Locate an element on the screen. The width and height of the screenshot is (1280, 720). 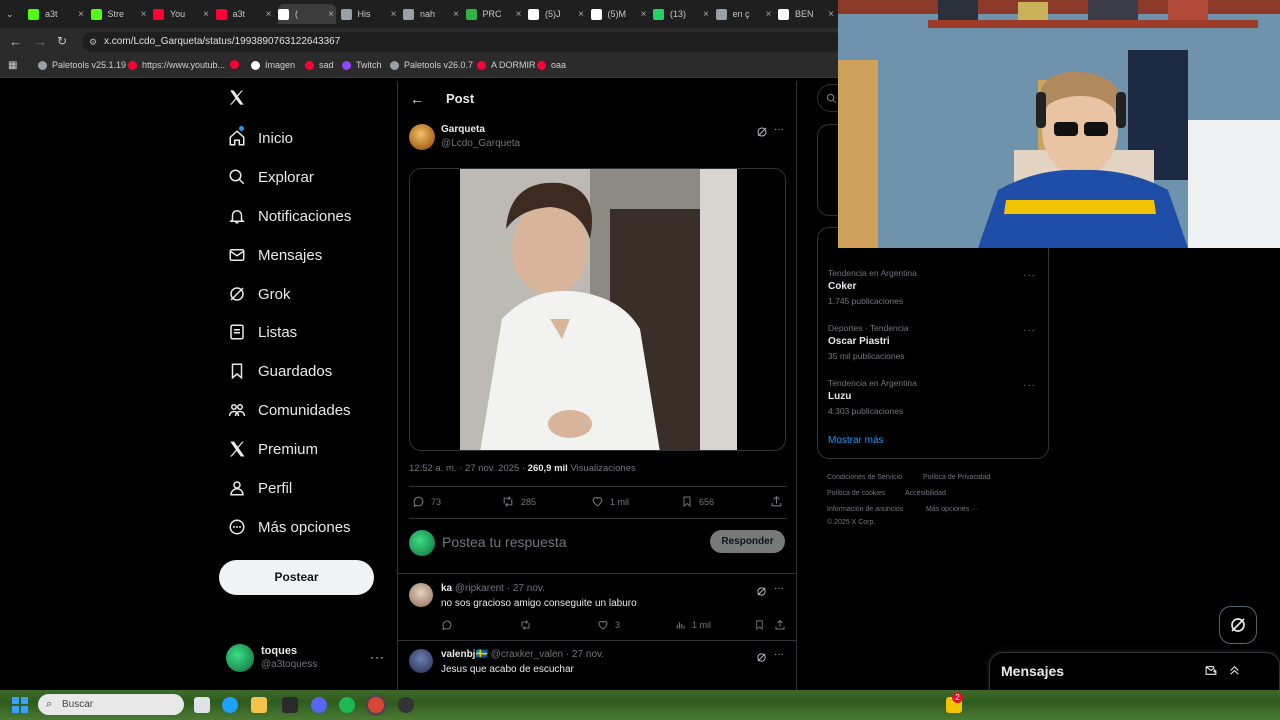
author-name: Garqueta is located at coordinates (463, 129).